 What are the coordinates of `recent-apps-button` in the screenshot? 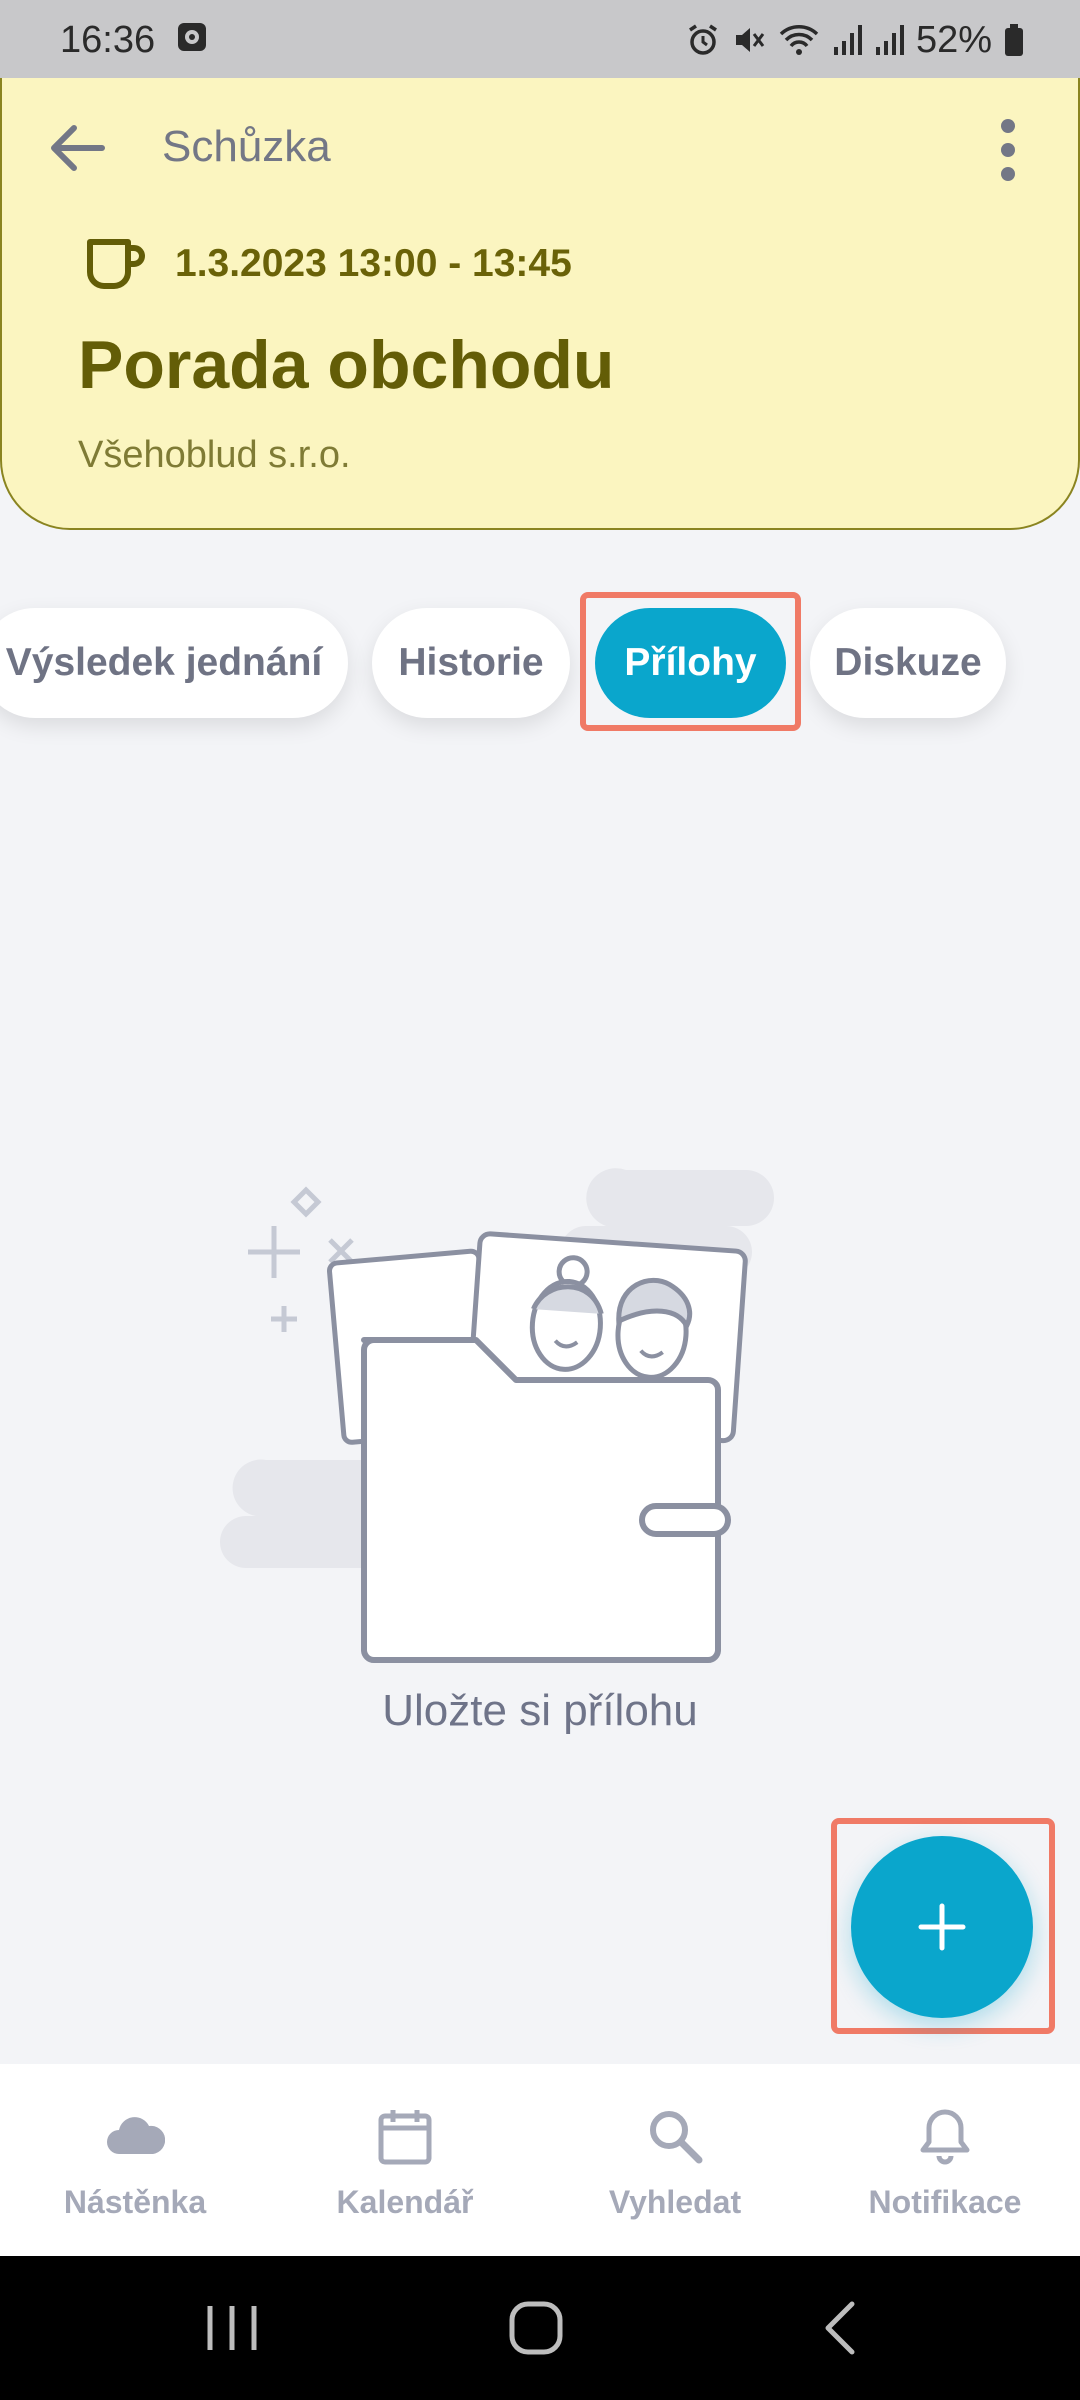 It's located at (232, 2330).